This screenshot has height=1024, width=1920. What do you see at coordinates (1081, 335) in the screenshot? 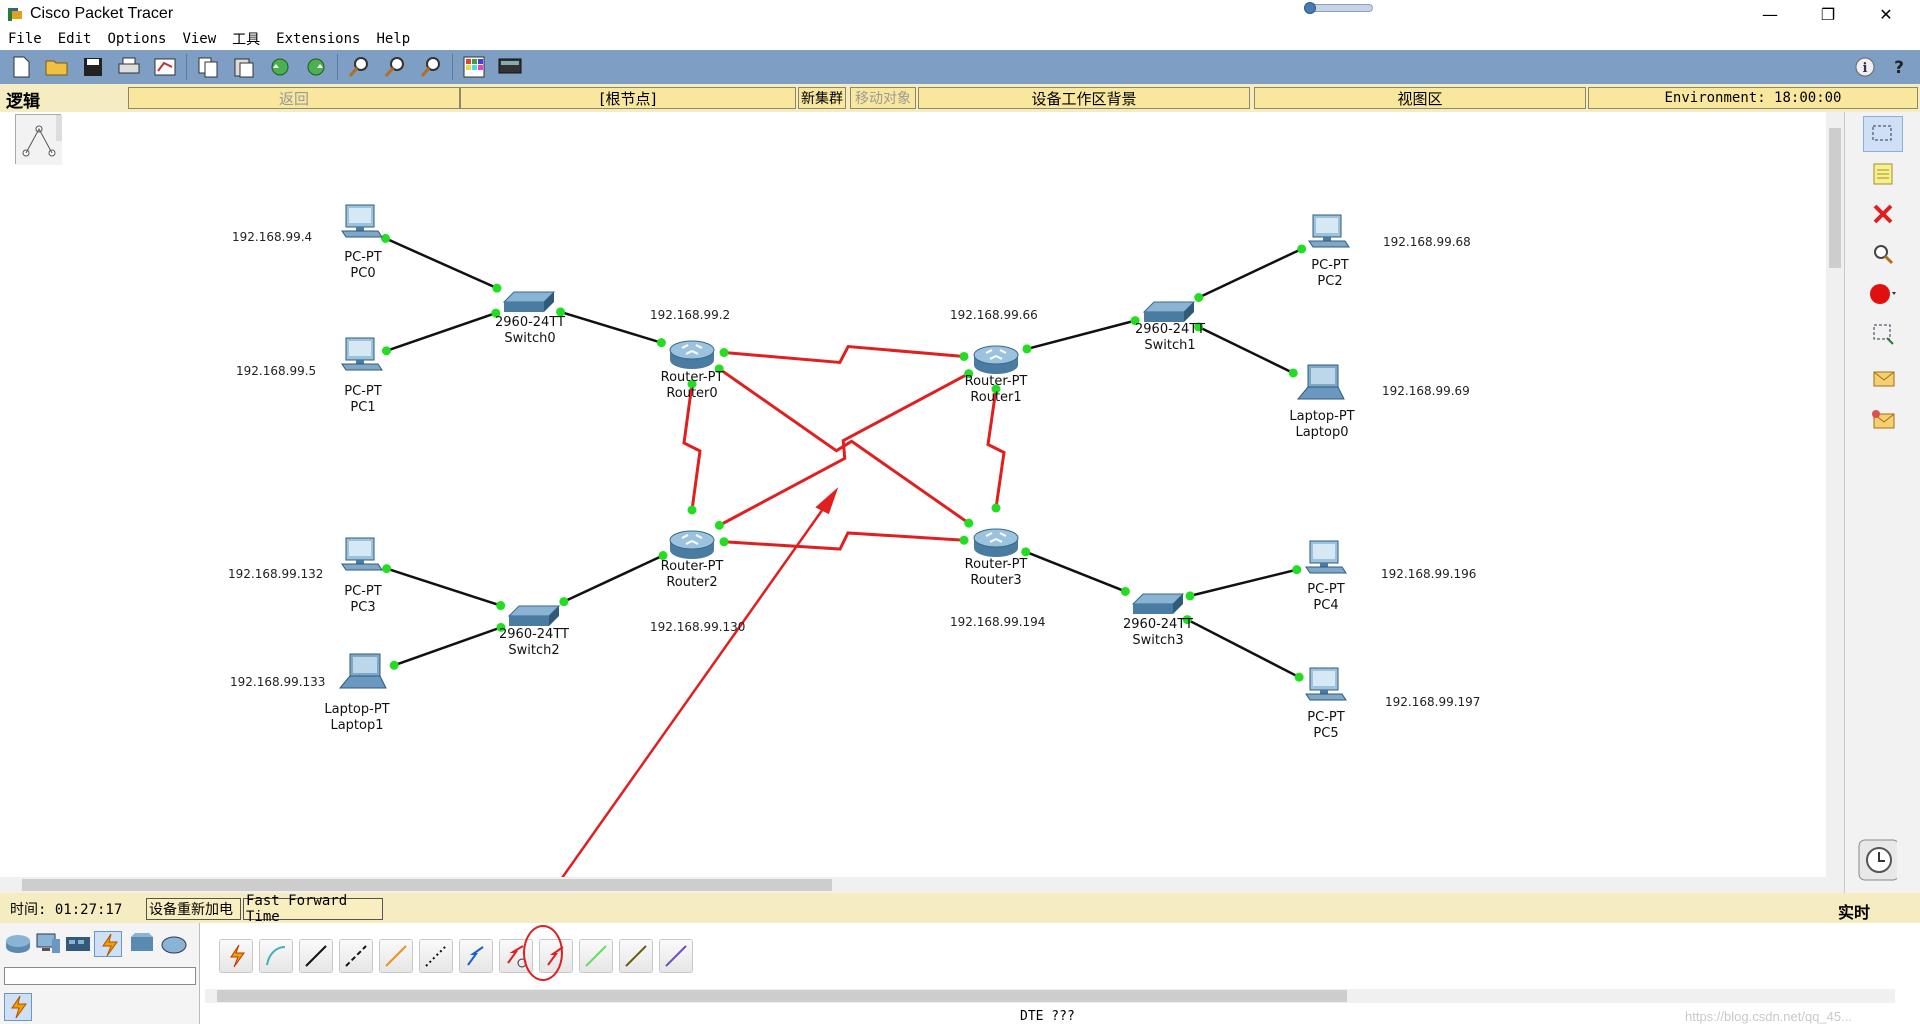
I see `link-router1-switch1` at bounding box center [1081, 335].